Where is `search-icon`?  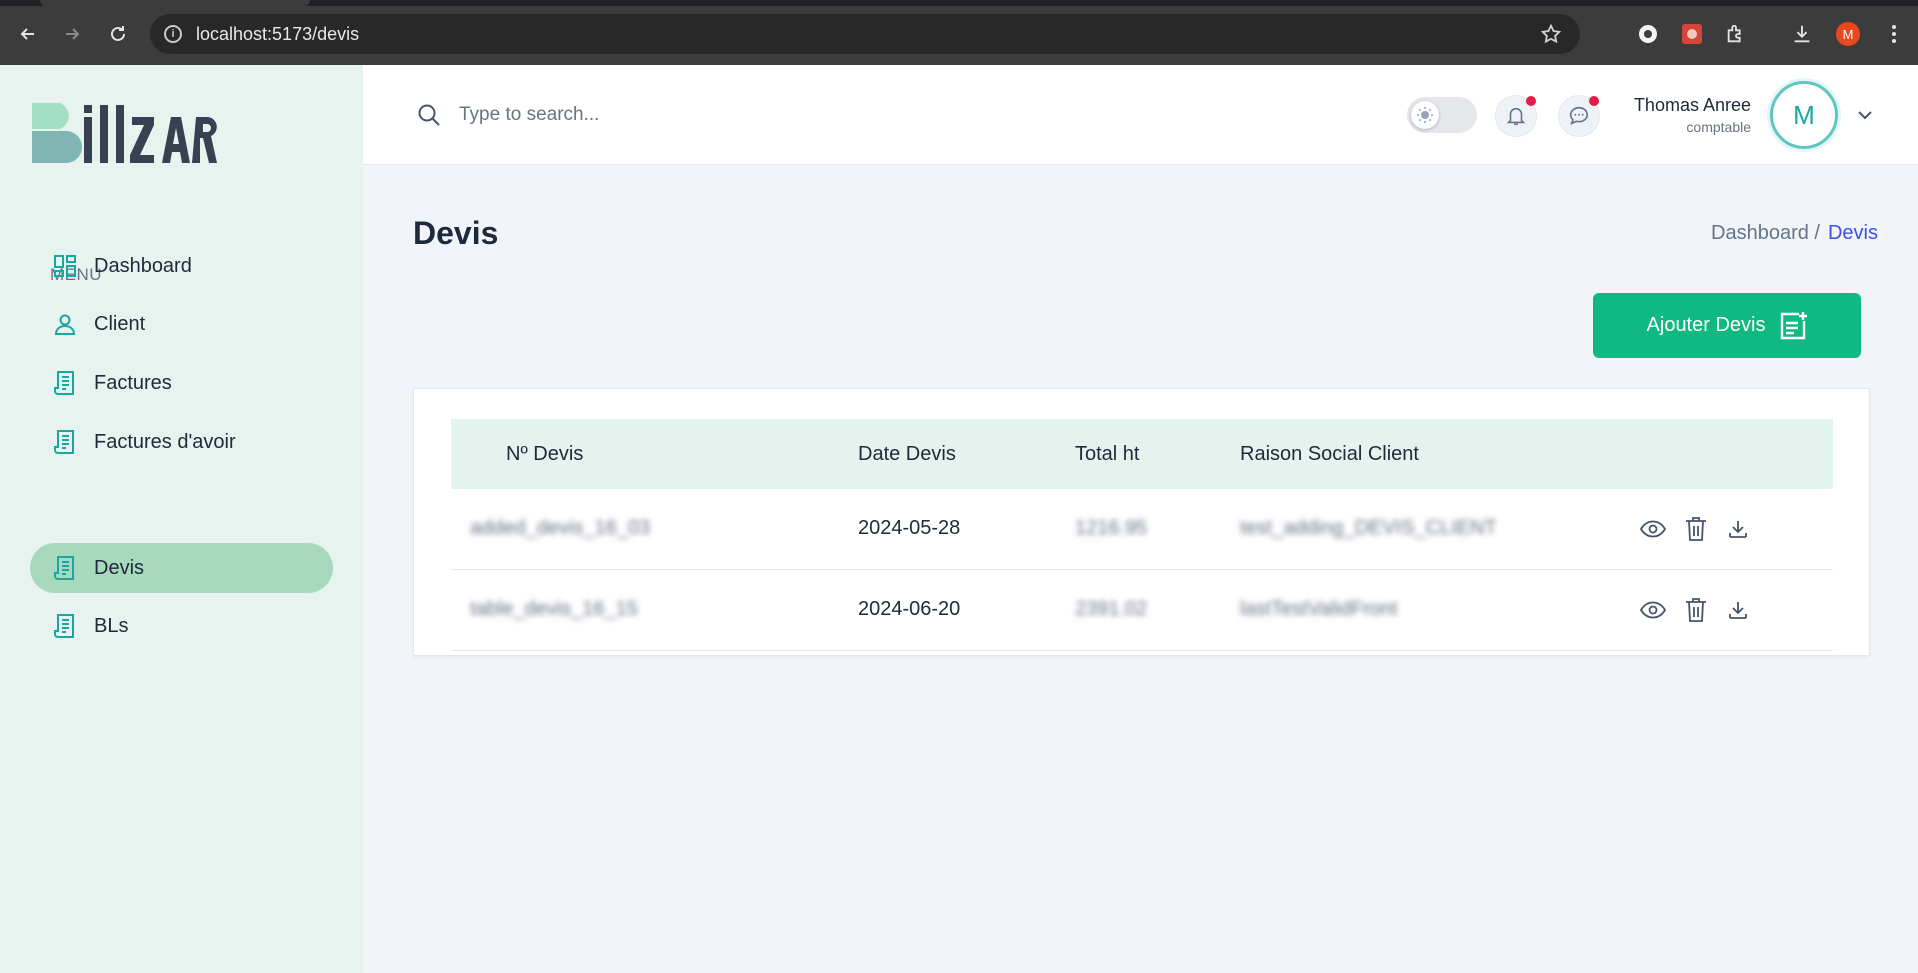 search-icon is located at coordinates (429, 115).